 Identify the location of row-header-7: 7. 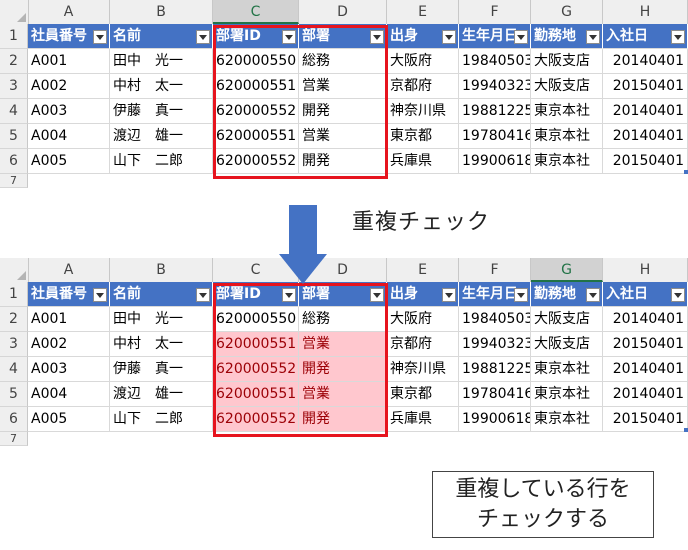
(14, 439).